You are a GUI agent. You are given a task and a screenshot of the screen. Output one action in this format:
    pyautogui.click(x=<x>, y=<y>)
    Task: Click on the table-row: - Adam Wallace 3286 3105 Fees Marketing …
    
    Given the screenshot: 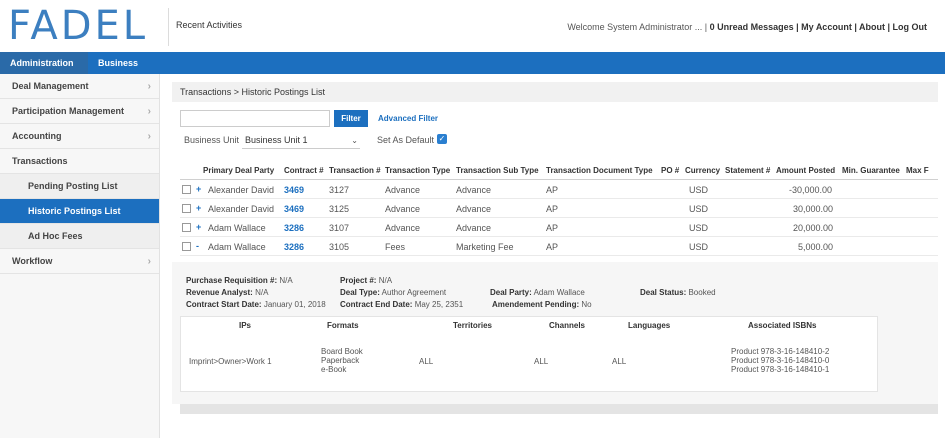 What is the action you would take?
    pyautogui.click(x=559, y=246)
    